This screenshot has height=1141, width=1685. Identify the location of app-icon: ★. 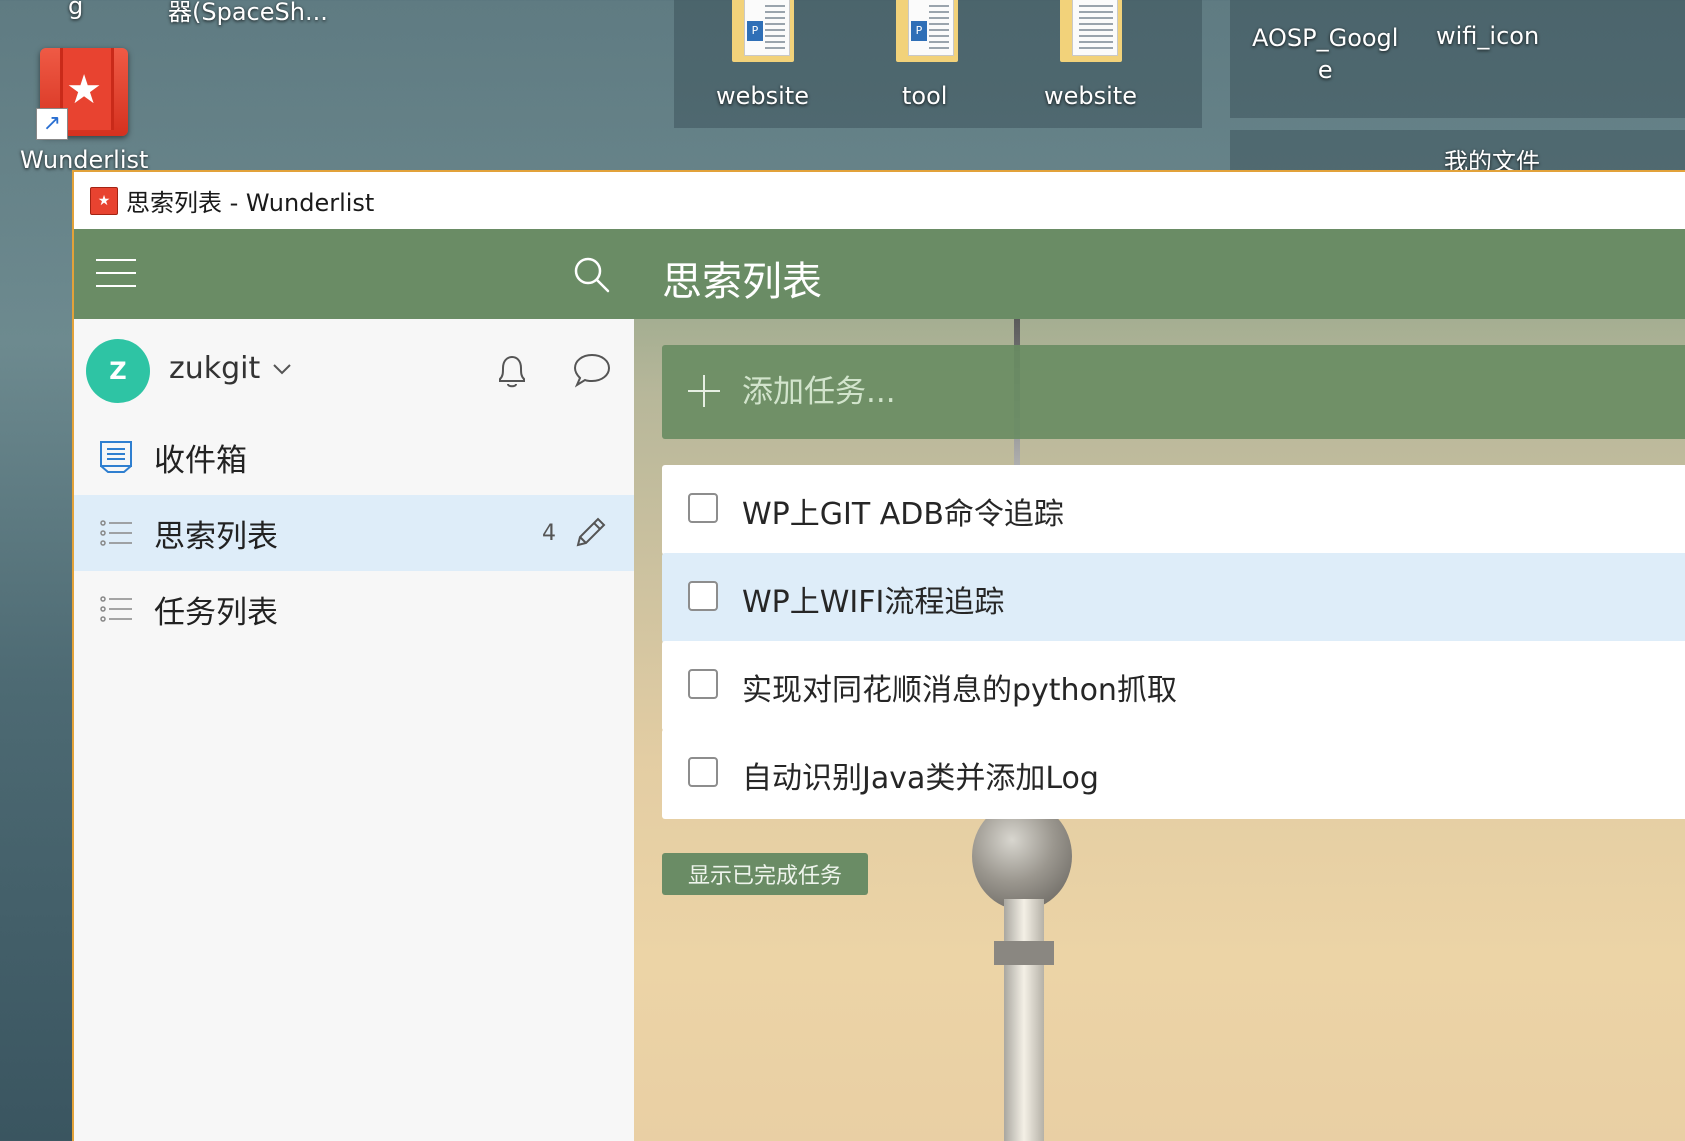
(104, 200).